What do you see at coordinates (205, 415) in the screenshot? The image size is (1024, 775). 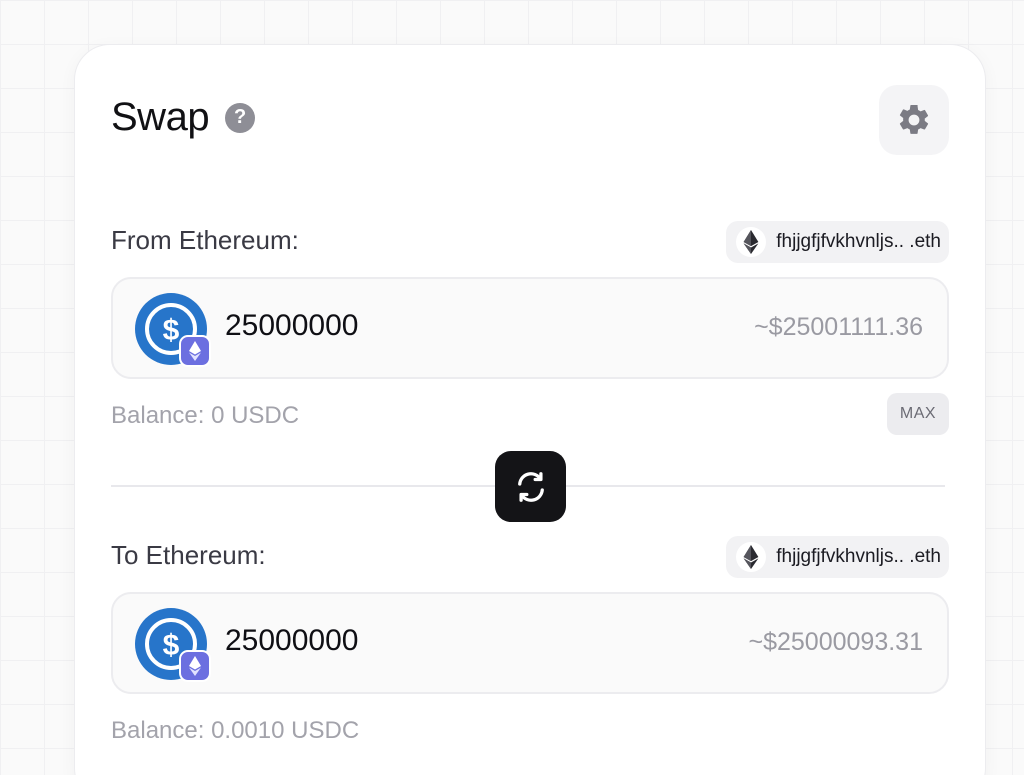 I see `from-balance: Balance: 0 USDC` at bounding box center [205, 415].